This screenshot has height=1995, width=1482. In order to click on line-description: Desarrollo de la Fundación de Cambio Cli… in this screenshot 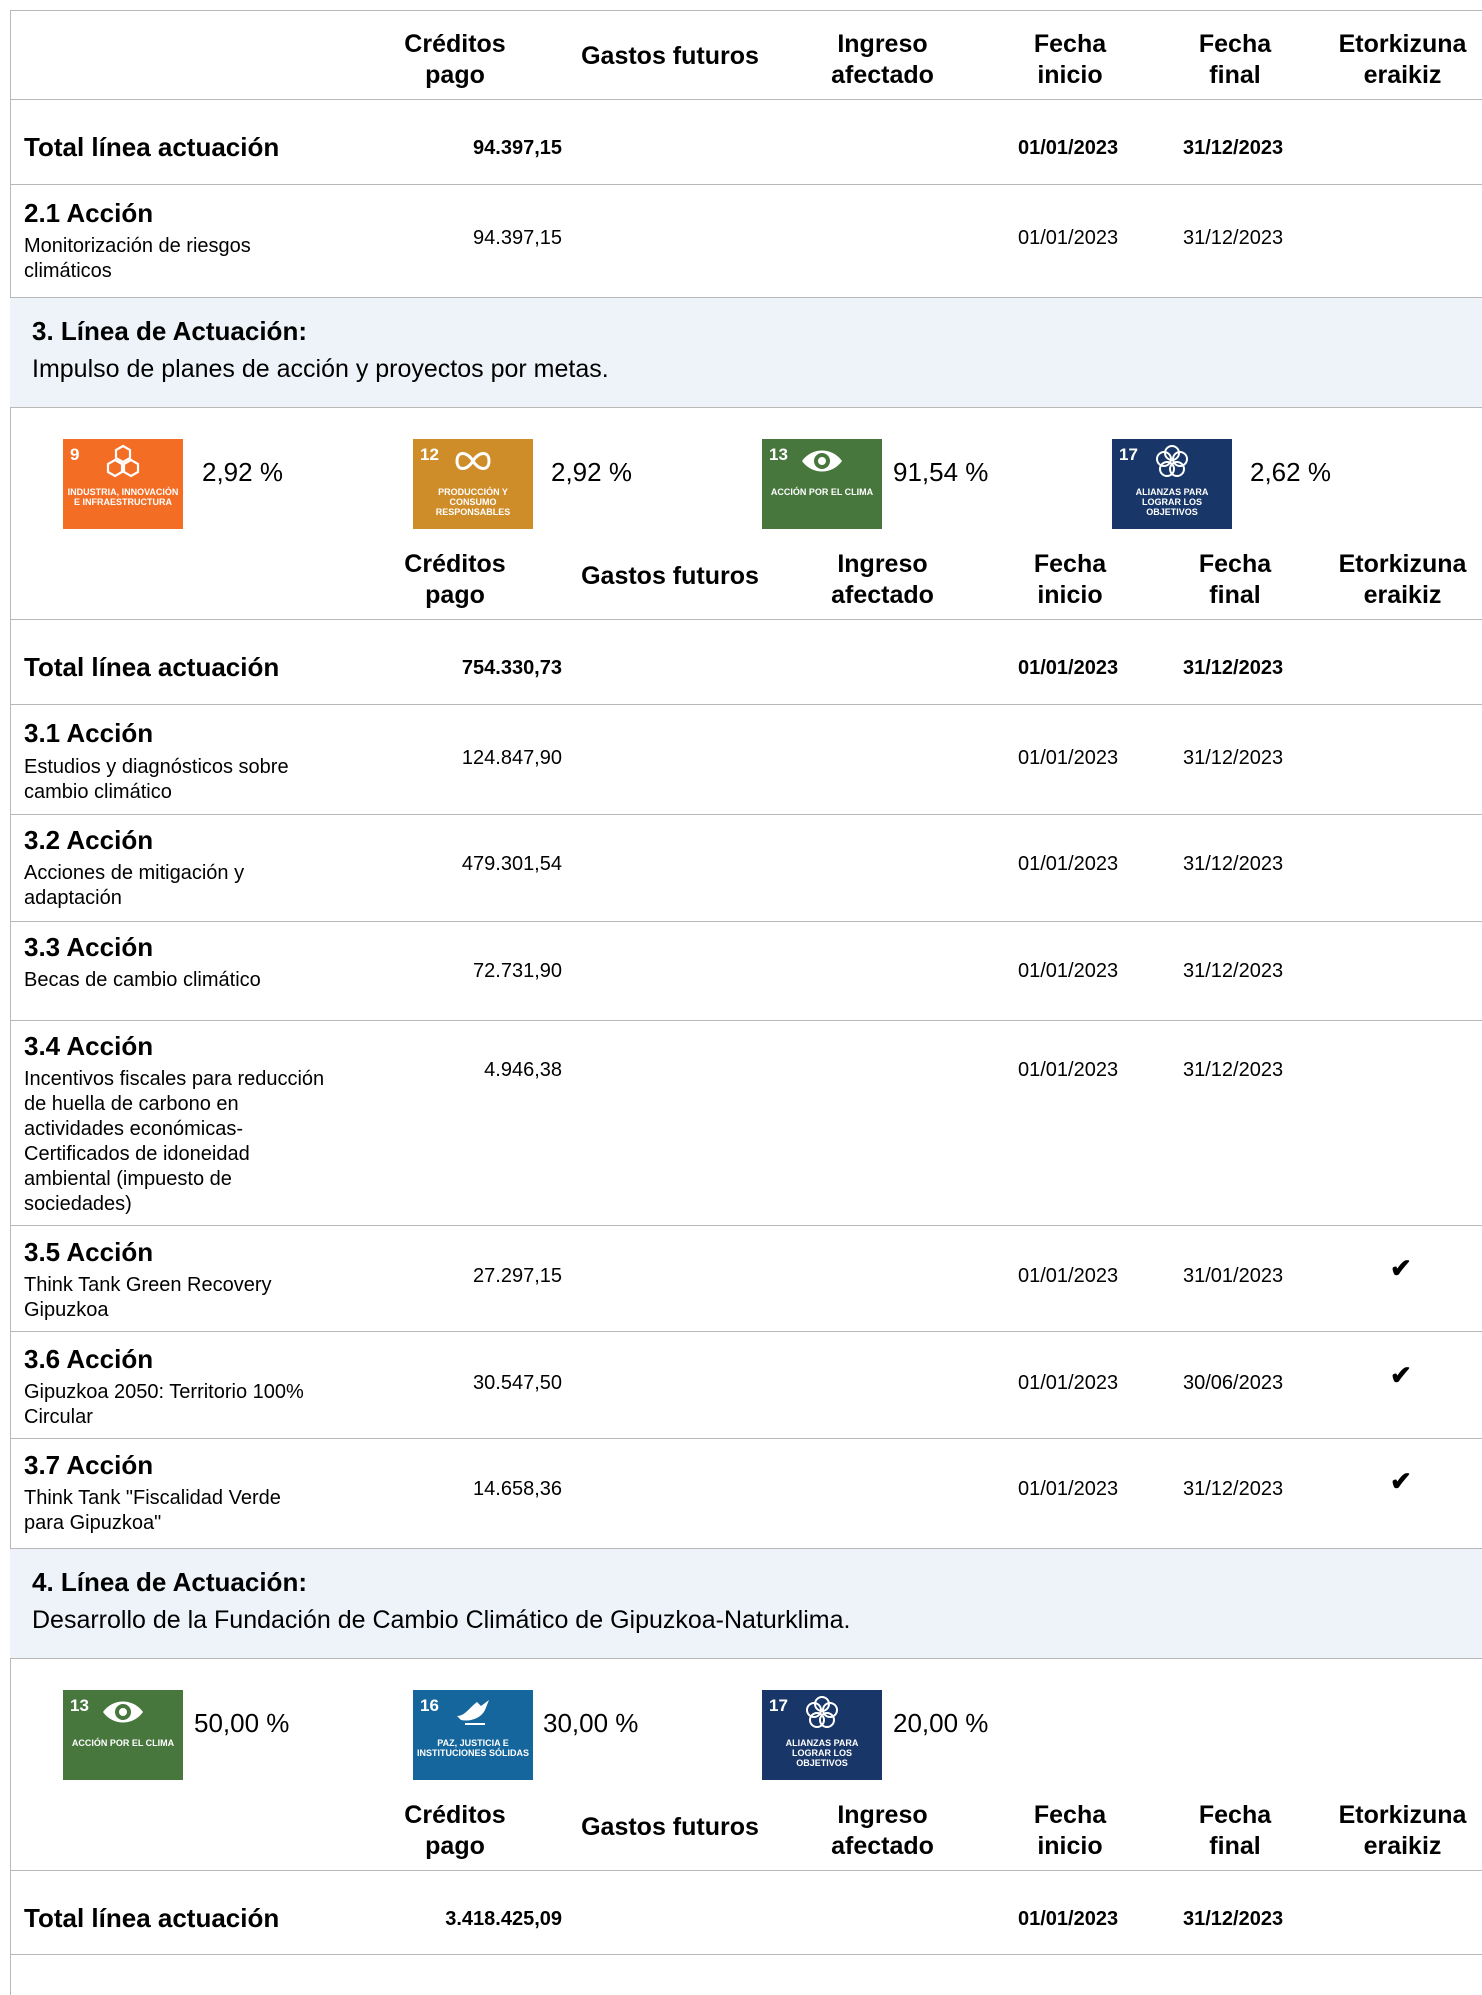, I will do `click(441, 1620)`.